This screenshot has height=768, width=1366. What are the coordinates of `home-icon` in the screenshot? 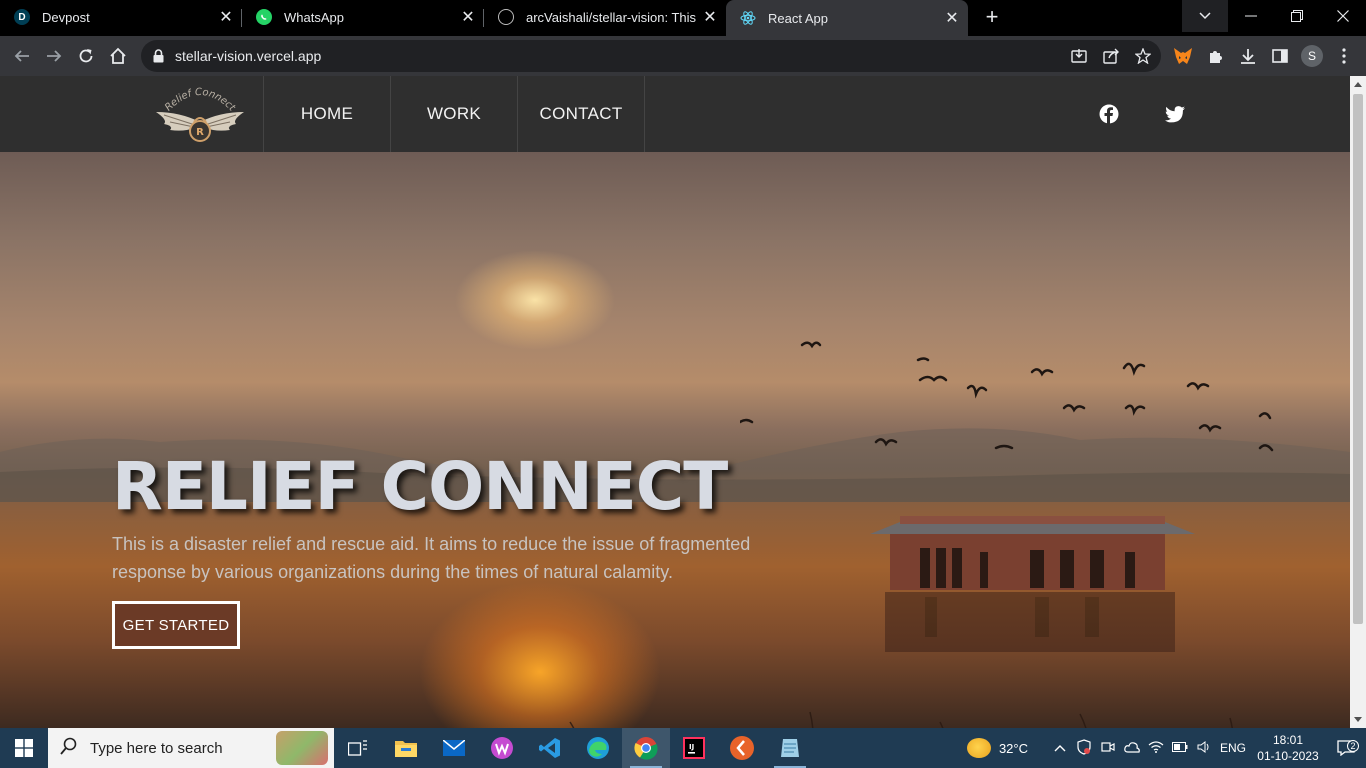 It's located at (118, 56).